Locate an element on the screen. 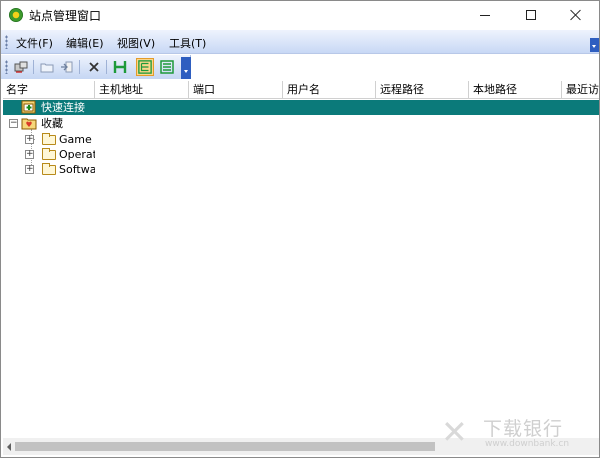  minimize-button is located at coordinates (485, 15).